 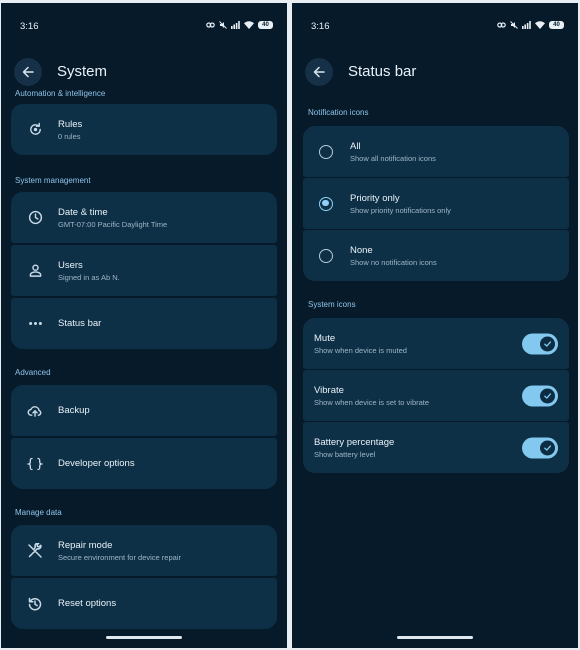 What do you see at coordinates (360, 350) in the screenshot?
I see `mute-subtitle: Show when device is muted` at bounding box center [360, 350].